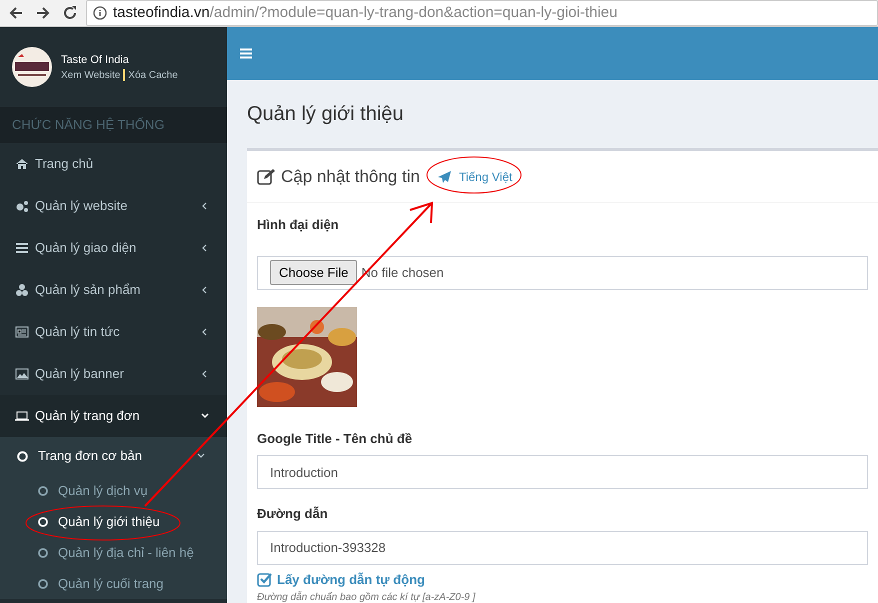 Image resolution: width=878 pixels, height=603 pixels. What do you see at coordinates (153, 75) in the screenshot?
I see `clear-cache-link: Xóa Cache` at bounding box center [153, 75].